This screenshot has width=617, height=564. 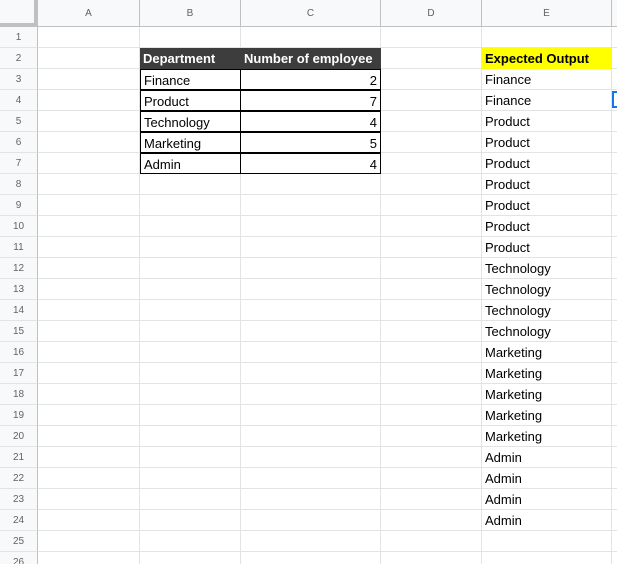 I want to click on row-header: 17, so click(x=19, y=373).